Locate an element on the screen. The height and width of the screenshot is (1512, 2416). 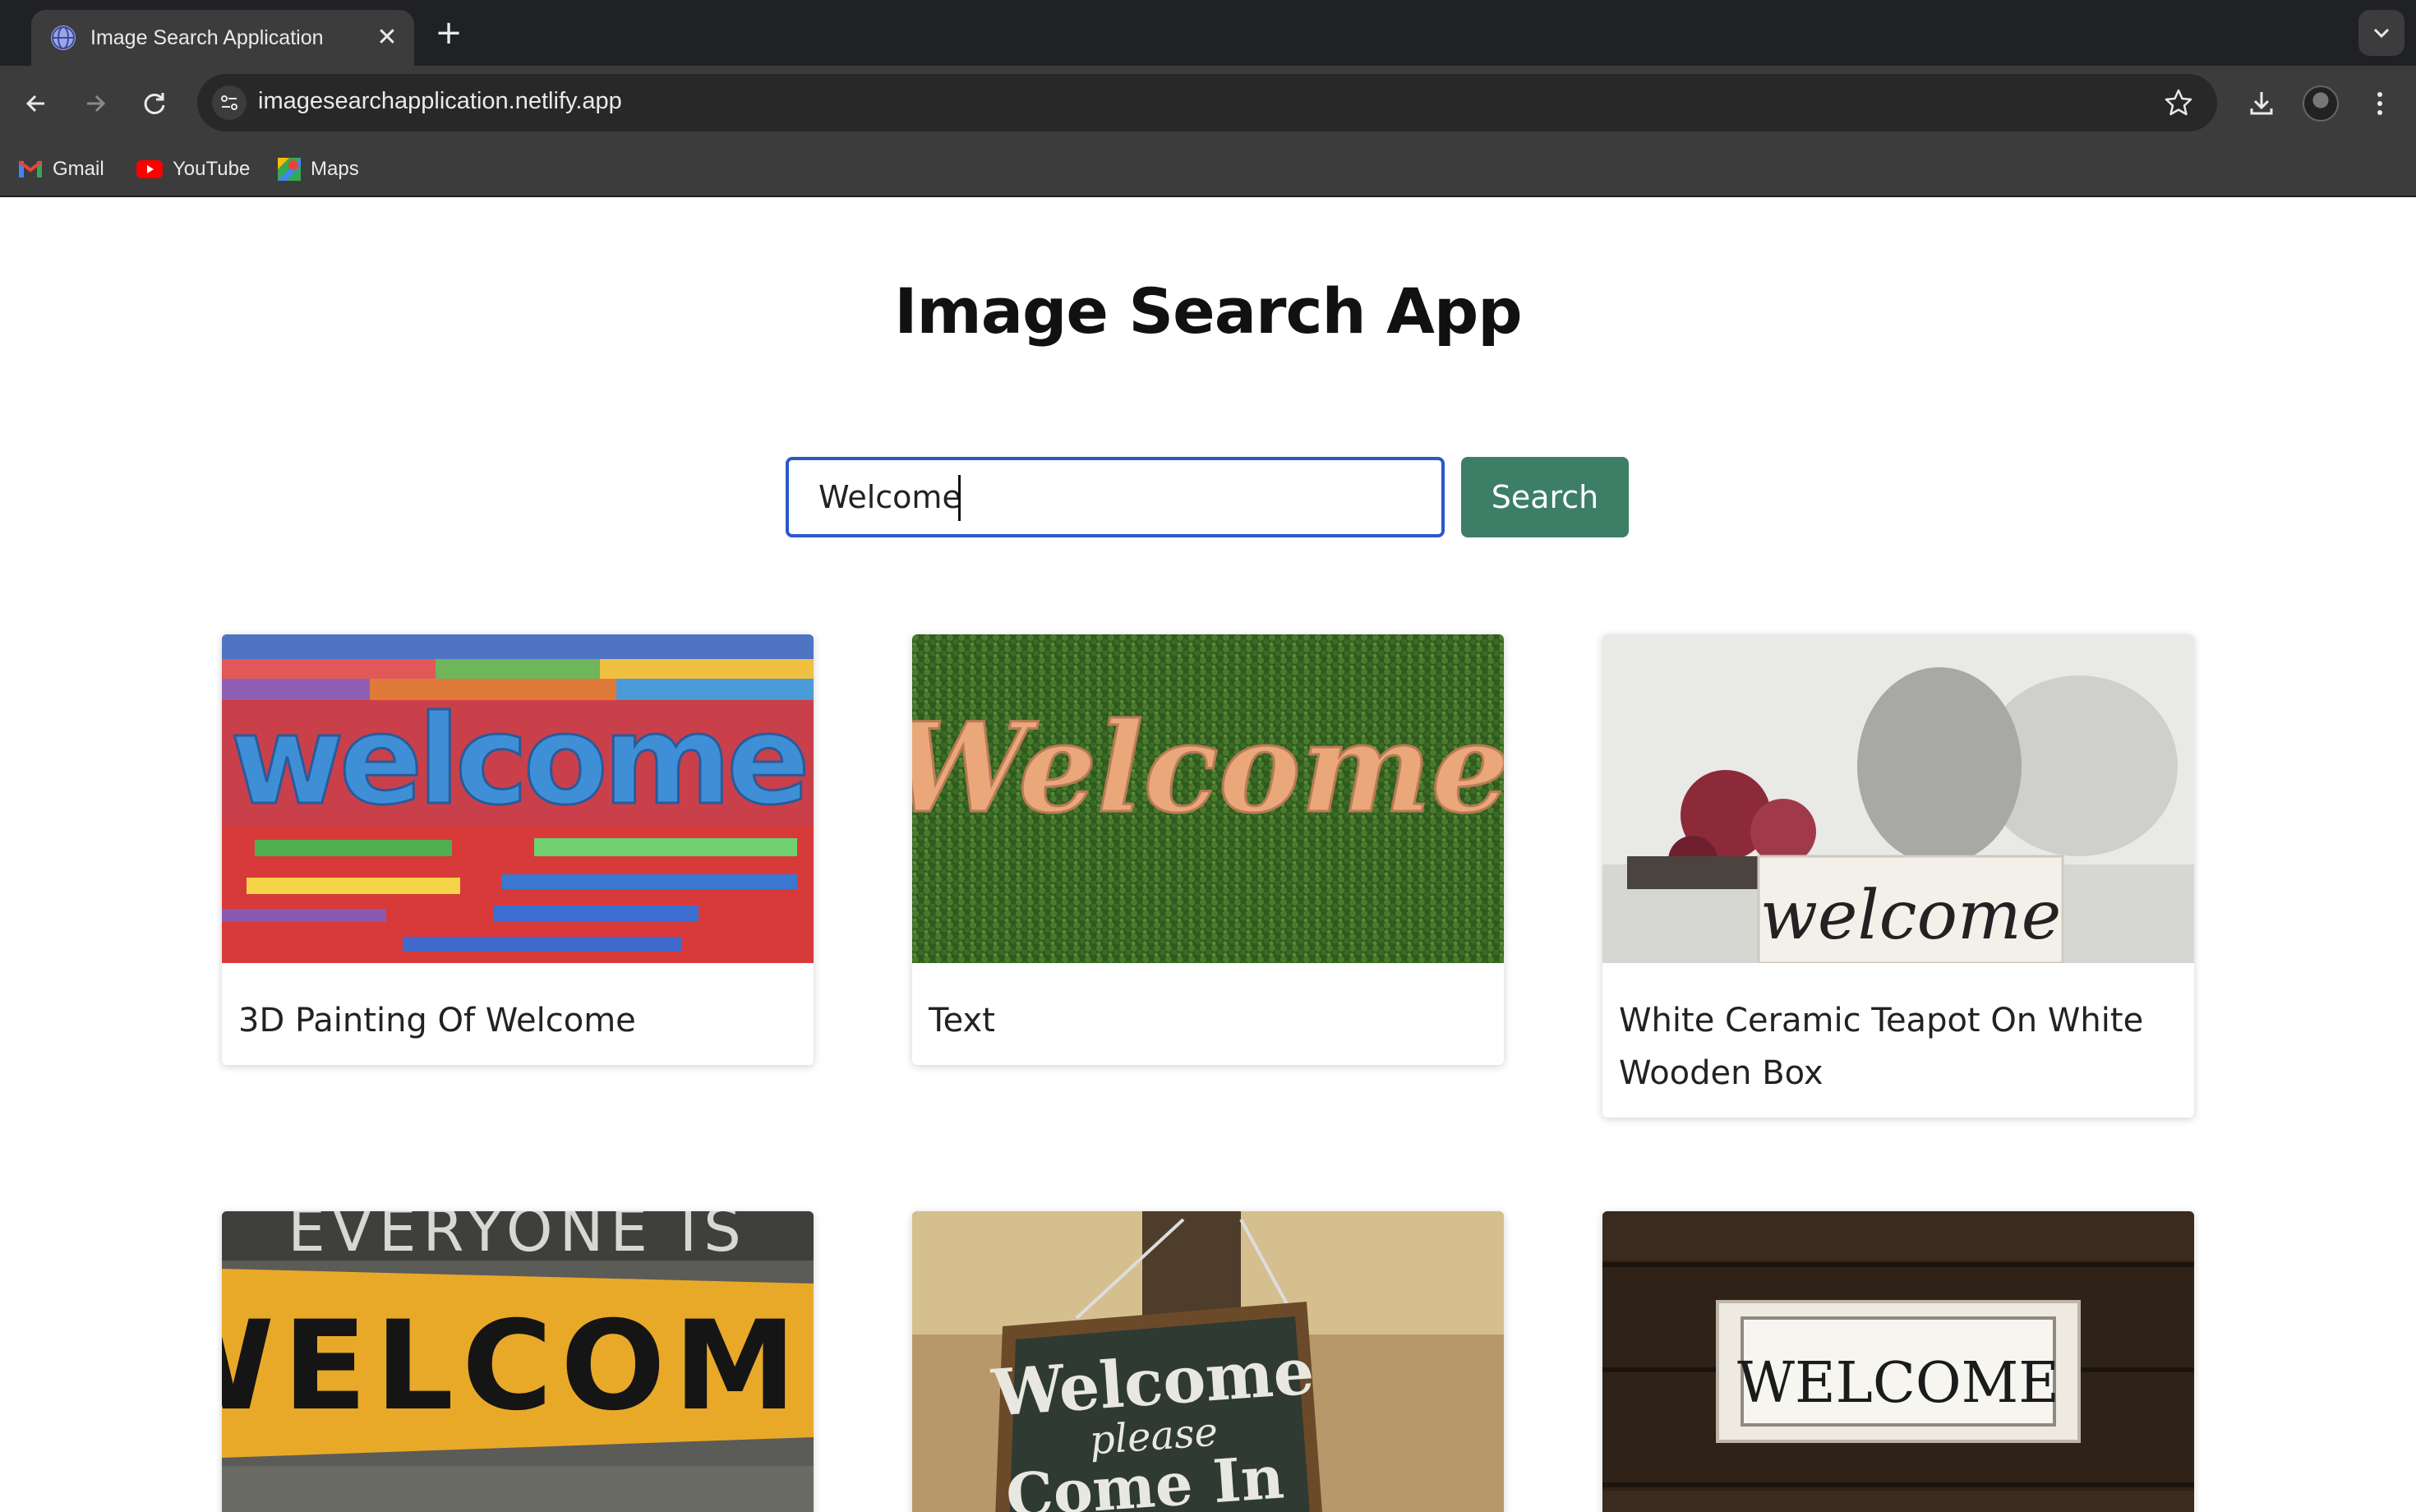
back-button is located at coordinates (36, 104).